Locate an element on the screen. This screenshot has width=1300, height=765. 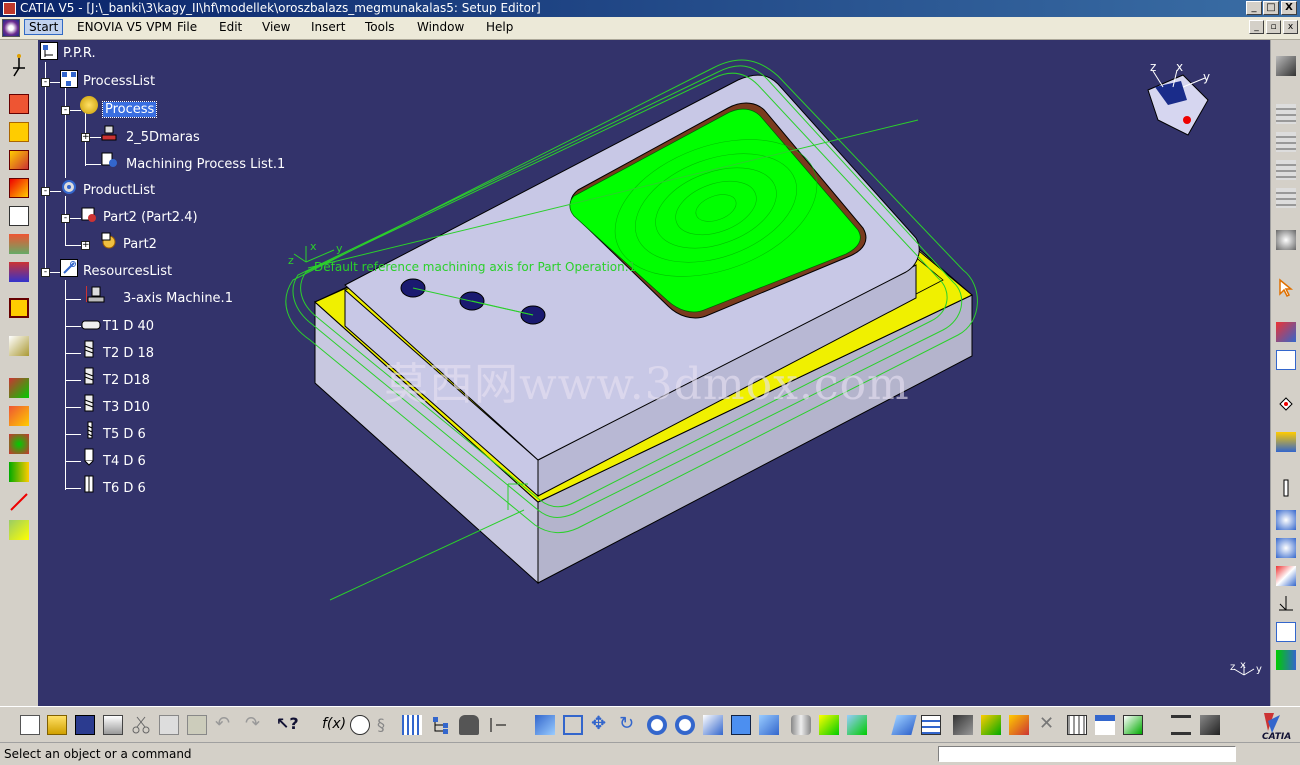
fit-all-icon is located at coordinates (573, 725).